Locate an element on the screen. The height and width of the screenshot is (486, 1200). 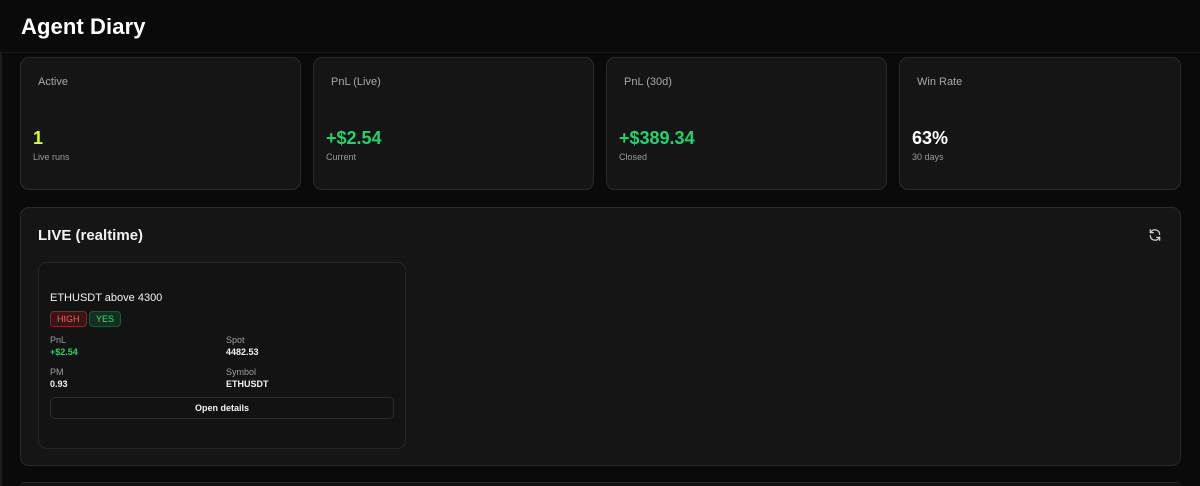
stat-label: PnL (30d) is located at coordinates (648, 82).